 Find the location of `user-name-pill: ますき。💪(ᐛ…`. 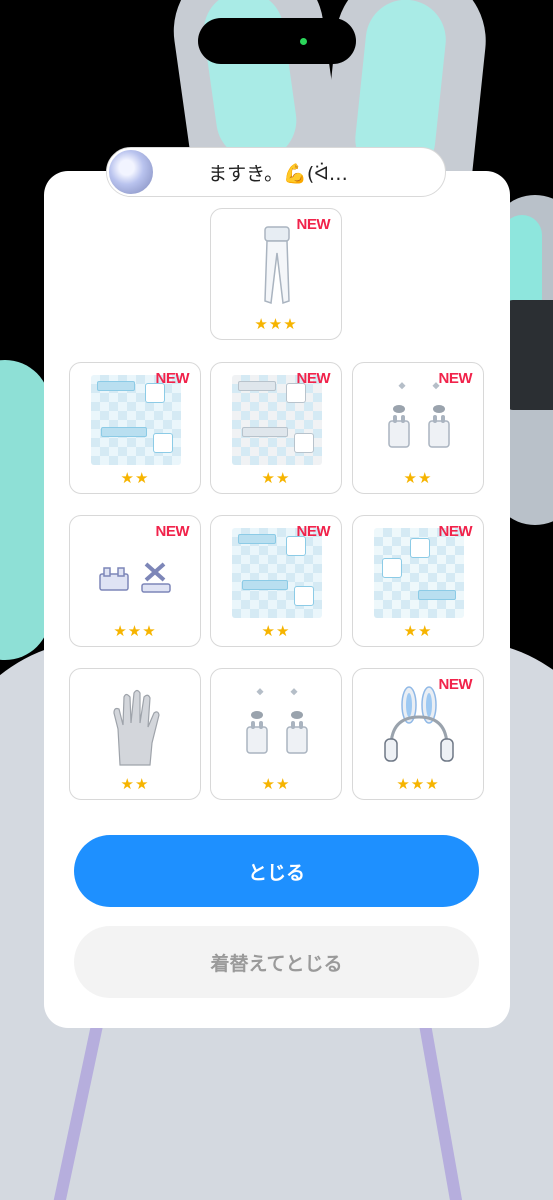

user-name-pill: ますき。💪(ᐛ… is located at coordinates (276, 172).